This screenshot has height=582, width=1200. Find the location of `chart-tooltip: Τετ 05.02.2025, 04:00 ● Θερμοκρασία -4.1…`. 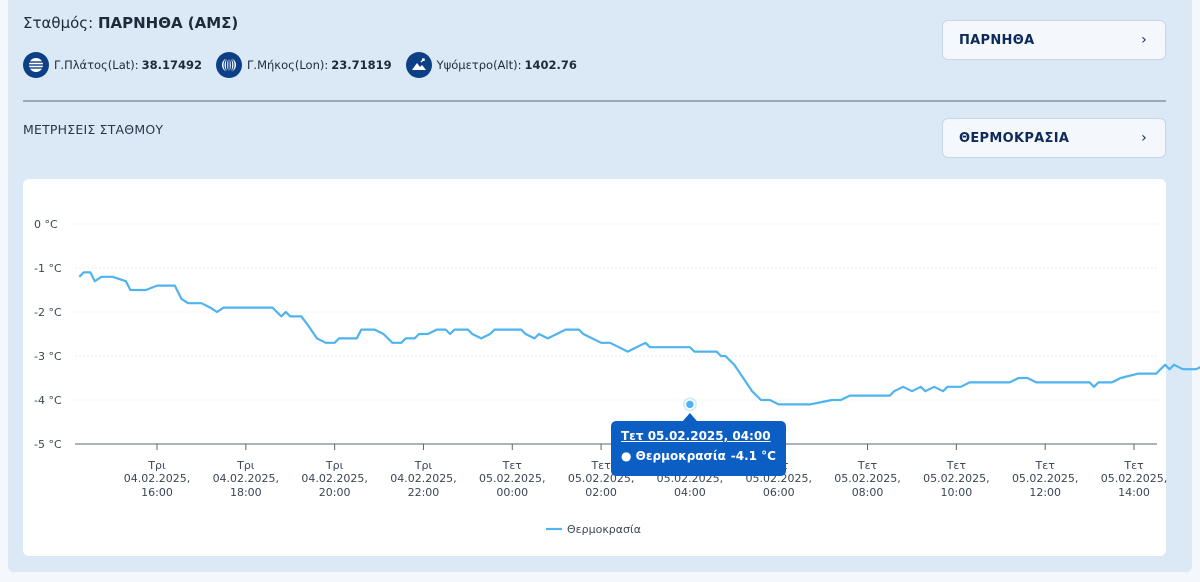

chart-tooltip: Τετ 05.02.2025, 04:00 ● Θερμοκρασία -4.1… is located at coordinates (698, 448).